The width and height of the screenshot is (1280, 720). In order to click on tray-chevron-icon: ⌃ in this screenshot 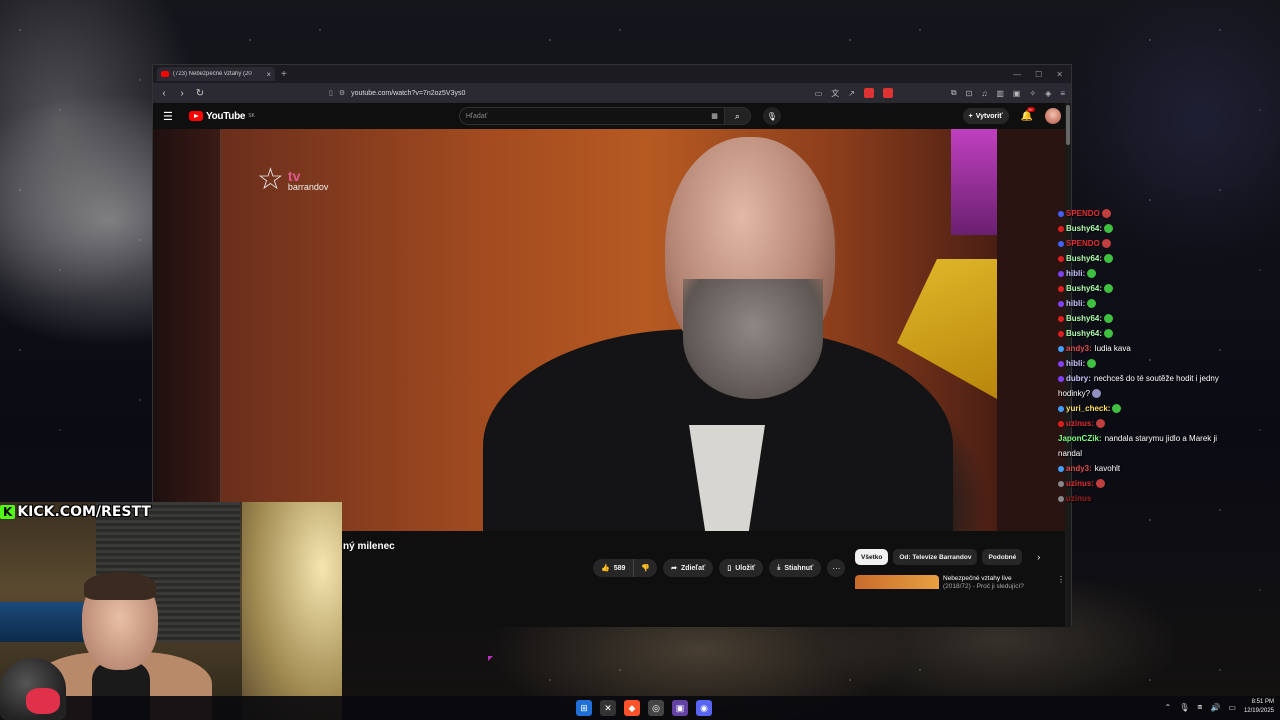, I will do `click(1167, 707)`.